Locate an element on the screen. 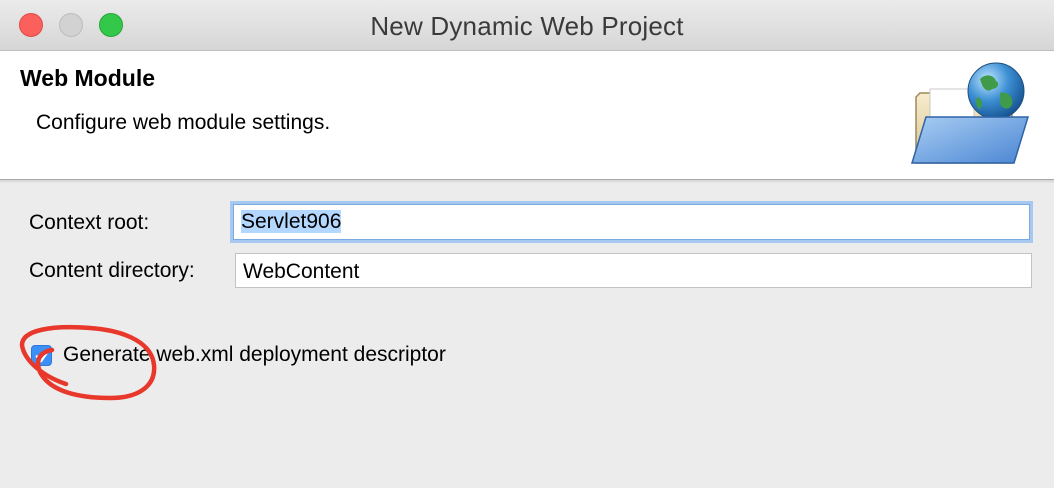 The image size is (1054, 488). content-directory-input: WebContent is located at coordinates (633, 270).